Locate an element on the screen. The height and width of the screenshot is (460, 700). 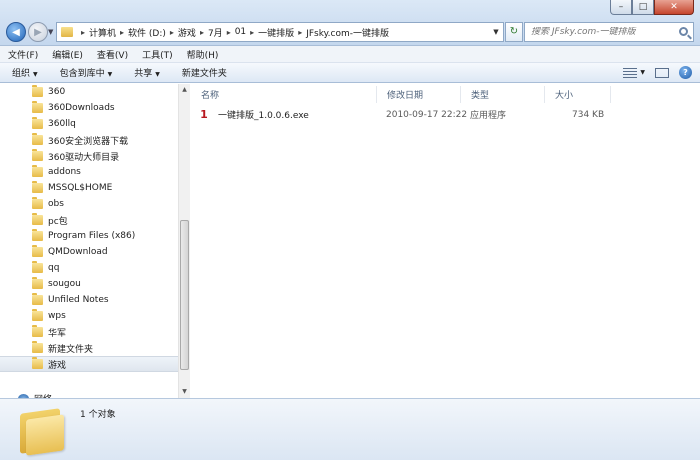
tree-item-mssql-home: MSSQL$HOME is located at coordinates (89, 188).